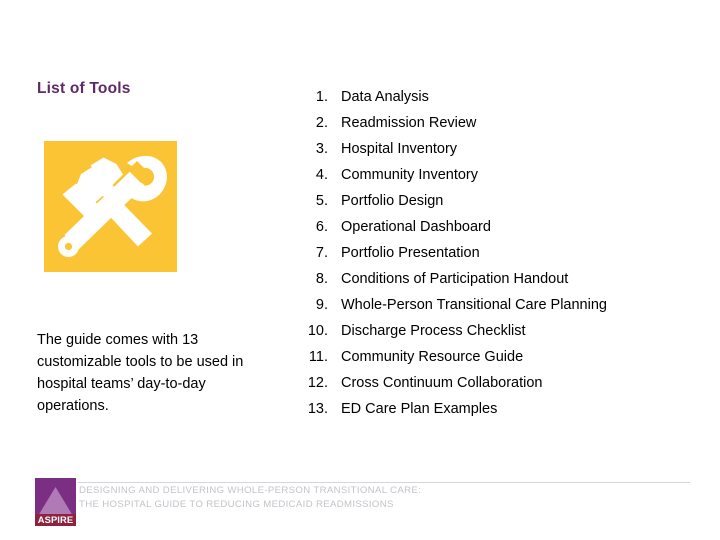  What do you see at coordinates (416, 227) in the screenshot?
I see `list-item-label: Operational Dashboard` at bounding box center [416, 227].